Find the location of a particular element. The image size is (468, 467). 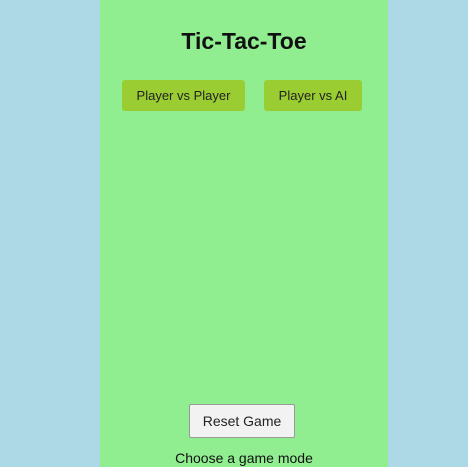

status-message: Choose a game mode is located at coordinates (244, 458).